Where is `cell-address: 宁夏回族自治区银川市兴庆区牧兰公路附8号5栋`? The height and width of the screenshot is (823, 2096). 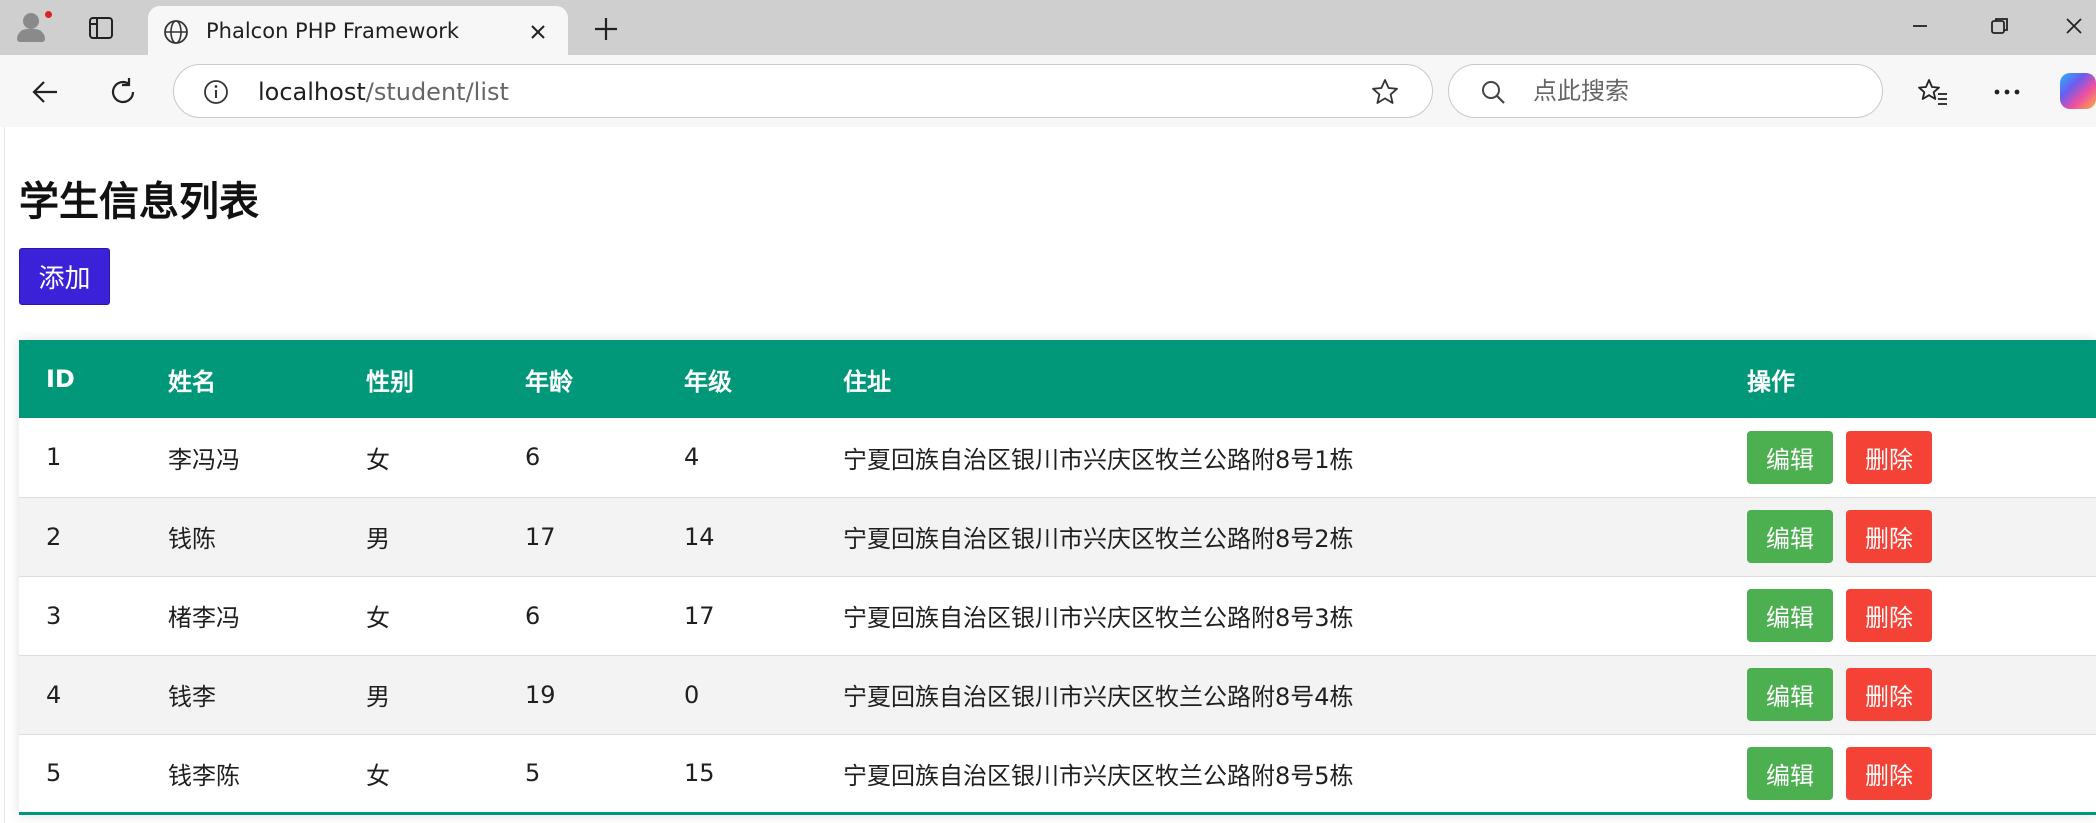 cell-address: 宁夏回族自治区银川市兴庆区牧兰公路附8号5栋 is located at coordinates (1268, 774).